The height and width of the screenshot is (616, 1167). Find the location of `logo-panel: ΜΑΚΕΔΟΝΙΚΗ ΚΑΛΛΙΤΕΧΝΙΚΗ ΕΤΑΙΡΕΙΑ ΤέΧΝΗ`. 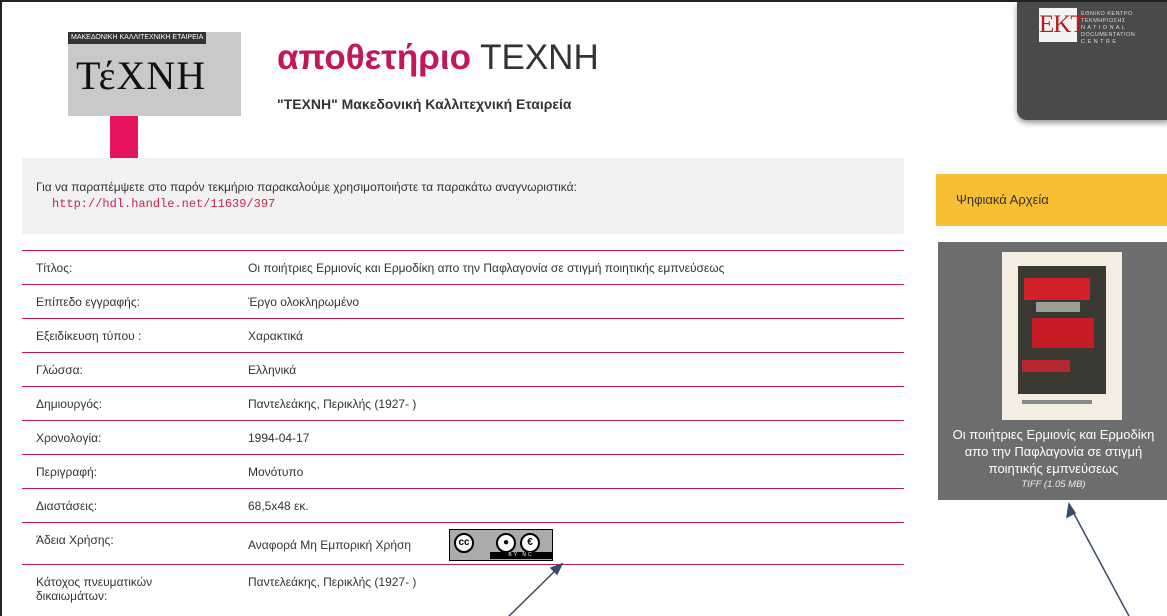

logo-panel: ΜΑΚΕΔΟΝΙΚΗ ΚΑΛΛΙΤΕΧΝΙΚΗ ΕΤΑΙΡΕΙΑ ΤέΧΝΗ is located at coordinates (154, 74).